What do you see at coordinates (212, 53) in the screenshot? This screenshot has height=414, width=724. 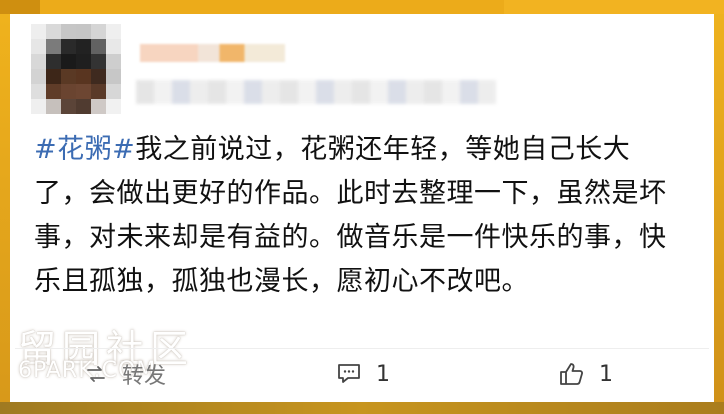 I see `username-blurred` at bounding box center [212, 53].